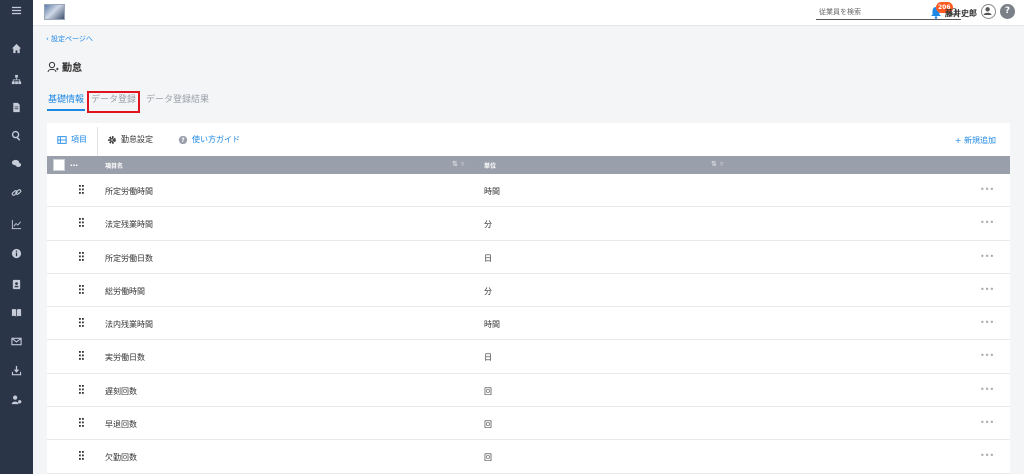 The height and width of the screenshot is (474, 1024). I want to click on tab-registration-results: データ登録結果, so click(177, 102).